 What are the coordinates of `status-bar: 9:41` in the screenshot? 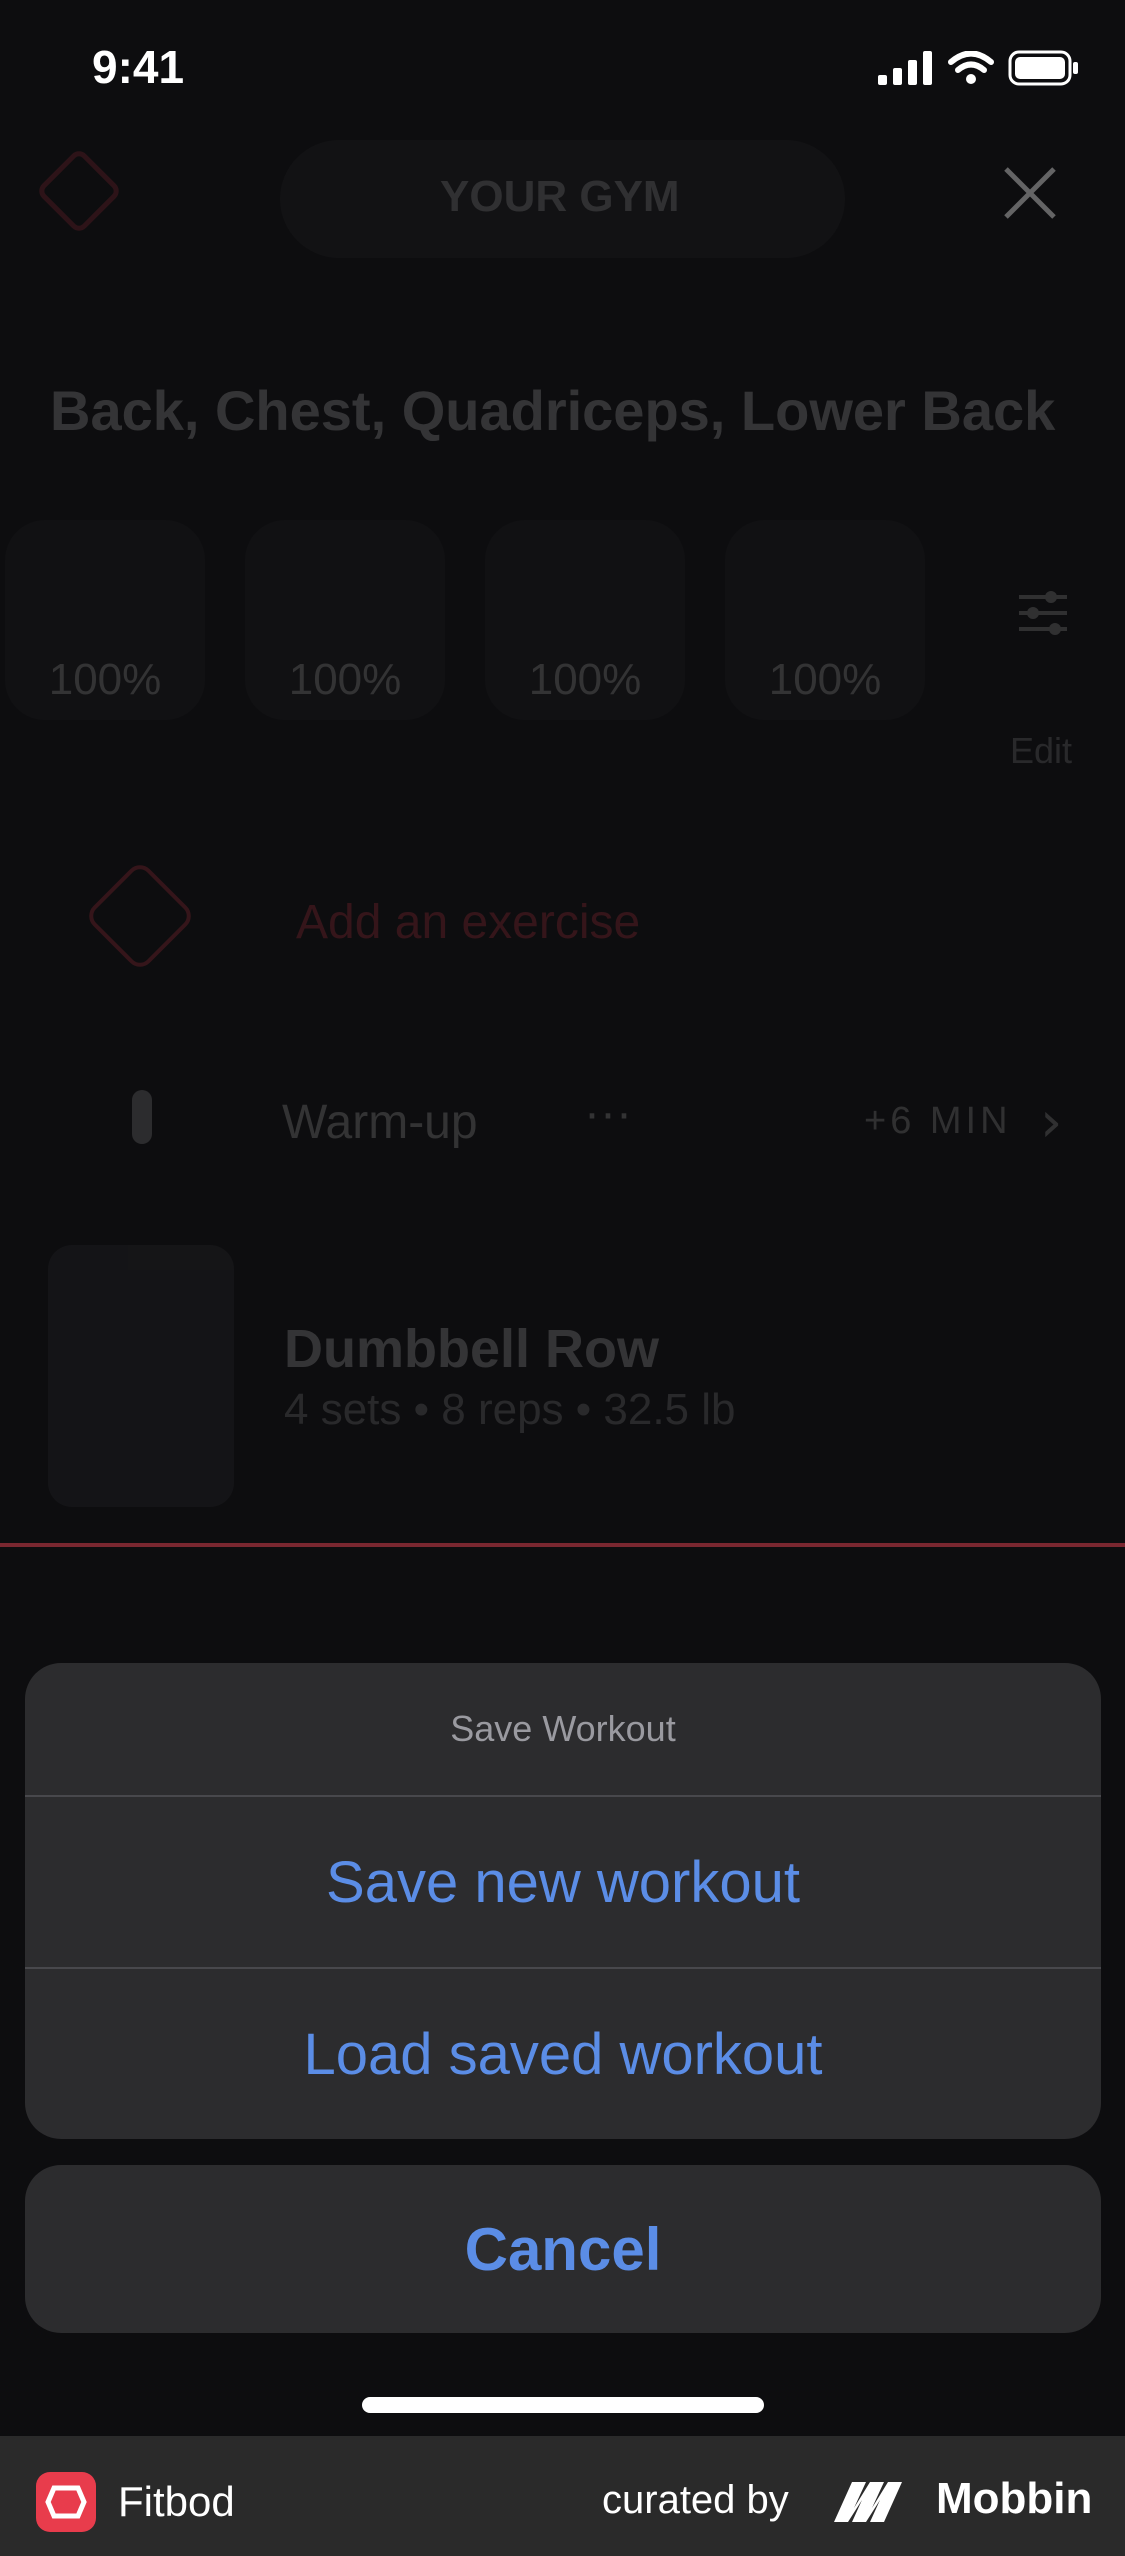 It's located at (562, 70).